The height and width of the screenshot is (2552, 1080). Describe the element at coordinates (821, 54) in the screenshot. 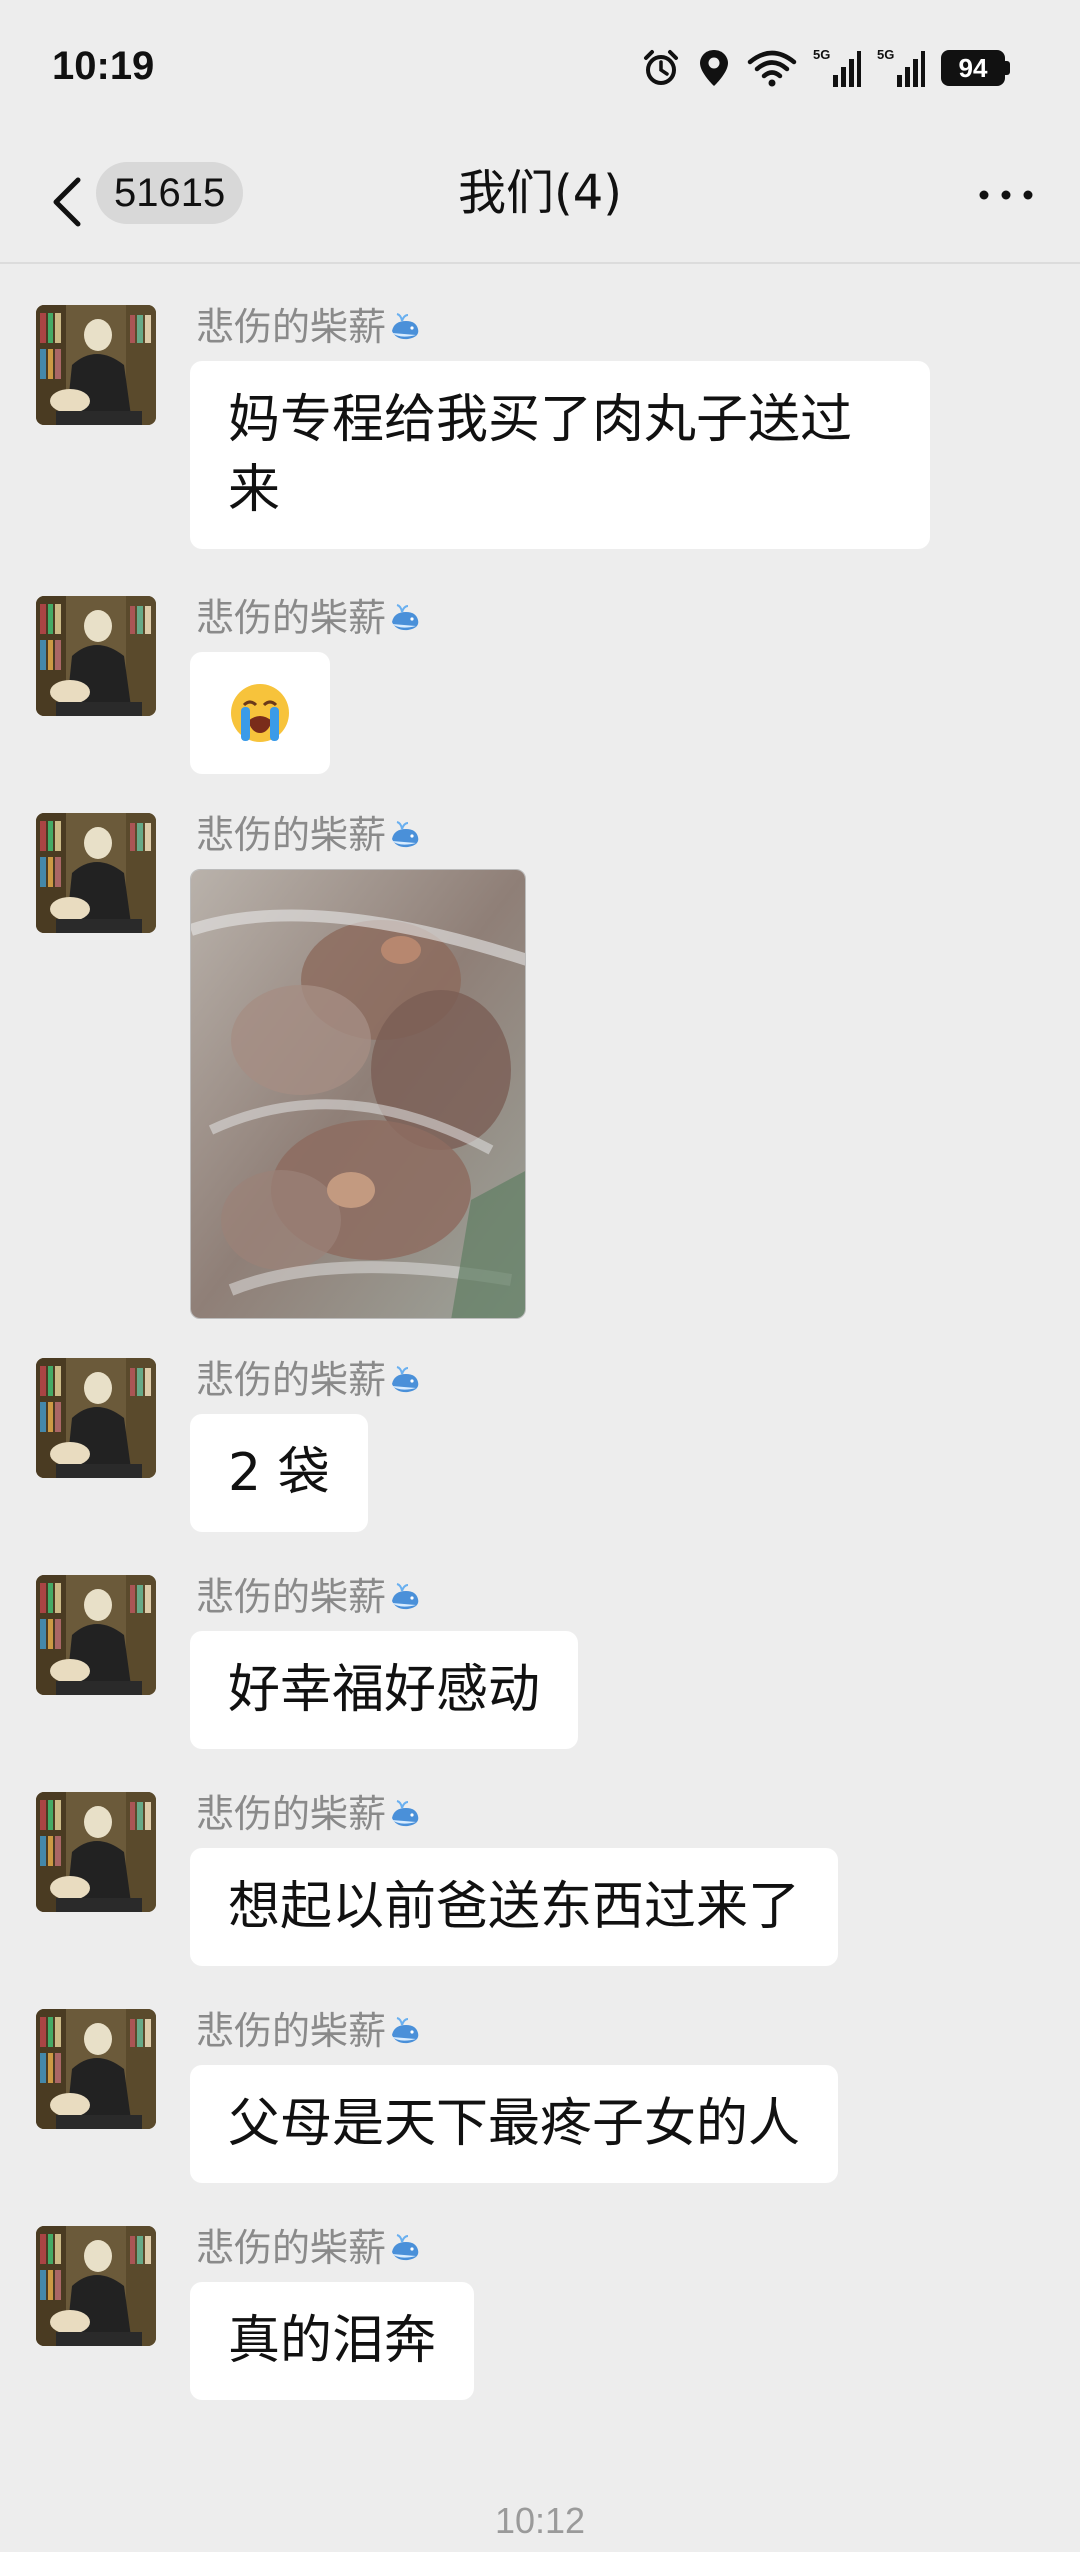

I see `net-label-1: 5G` at that location.